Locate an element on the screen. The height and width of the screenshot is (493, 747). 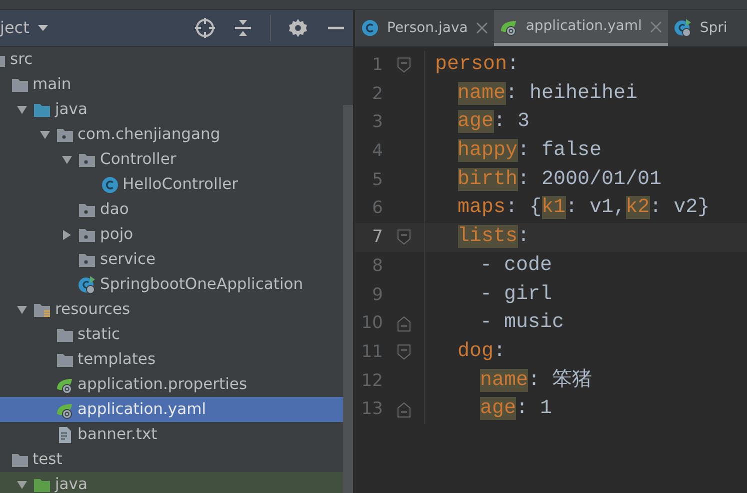
settings-icon is located at coordinates (298, 28).